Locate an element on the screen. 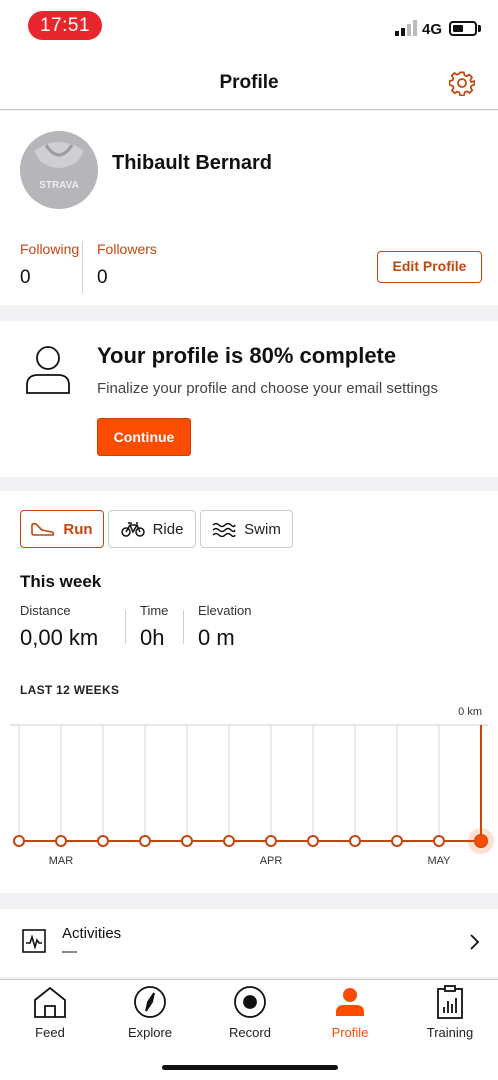  header: Profile is located at coordinates (249, 81).